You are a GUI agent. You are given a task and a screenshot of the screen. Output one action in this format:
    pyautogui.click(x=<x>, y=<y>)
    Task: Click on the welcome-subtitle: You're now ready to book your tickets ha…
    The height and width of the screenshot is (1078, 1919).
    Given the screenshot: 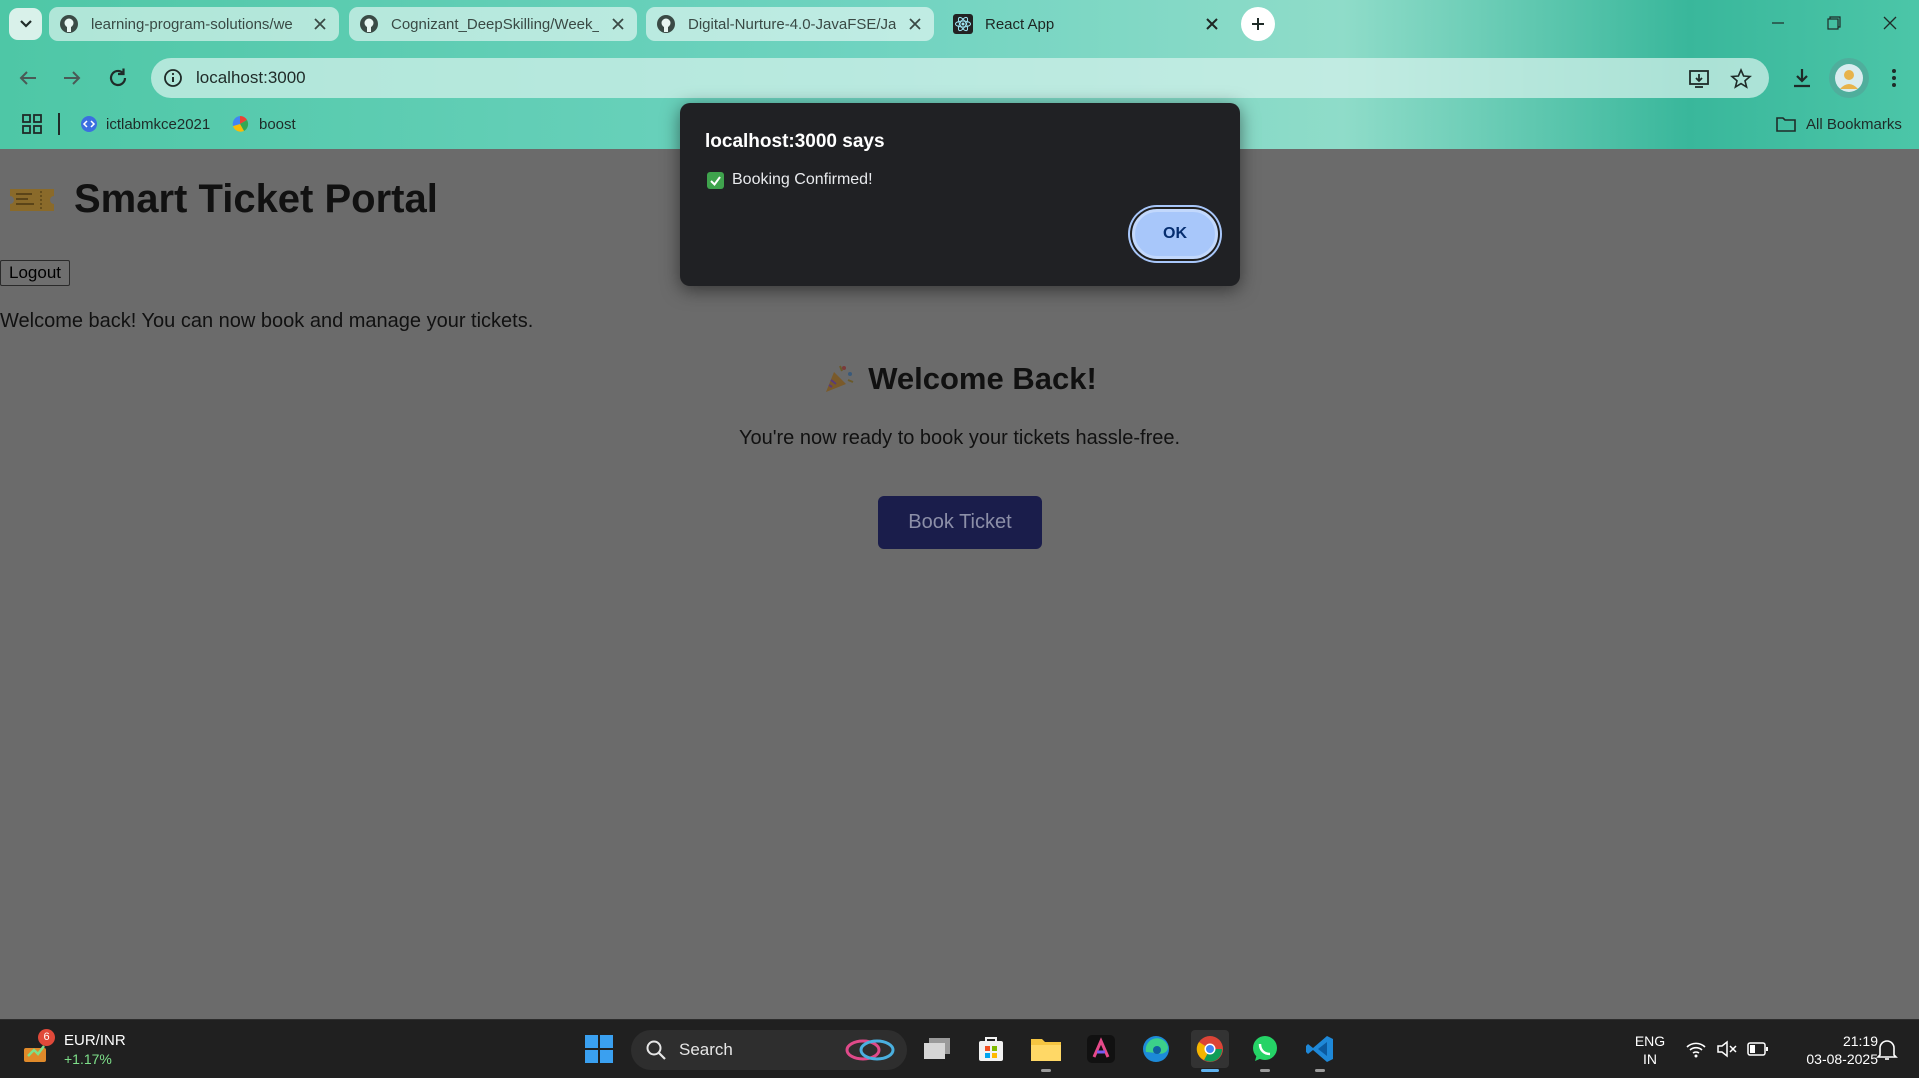 What is the action you would take?
    pyautogui.click(x=959, y=438)
    